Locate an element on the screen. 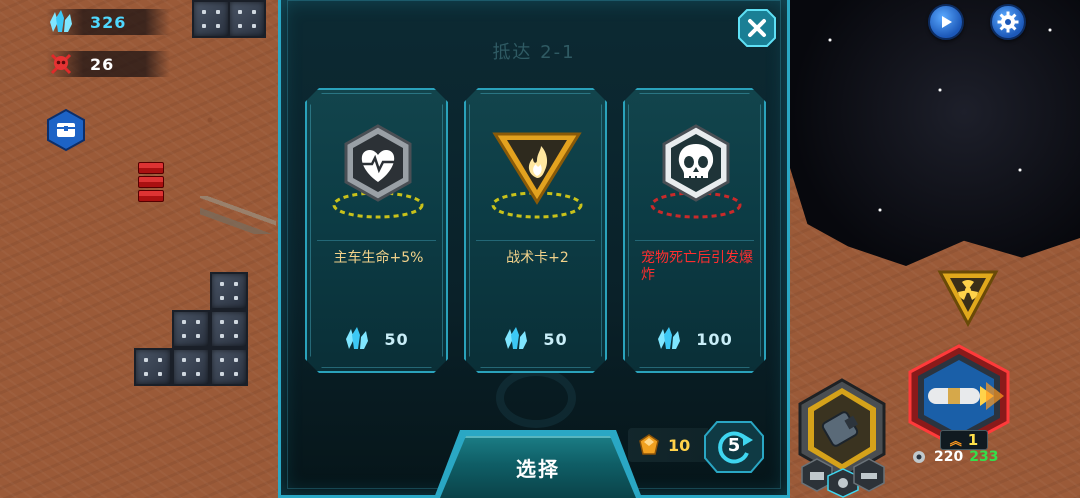  mini-slot-button is located at coordinates (869, 475).